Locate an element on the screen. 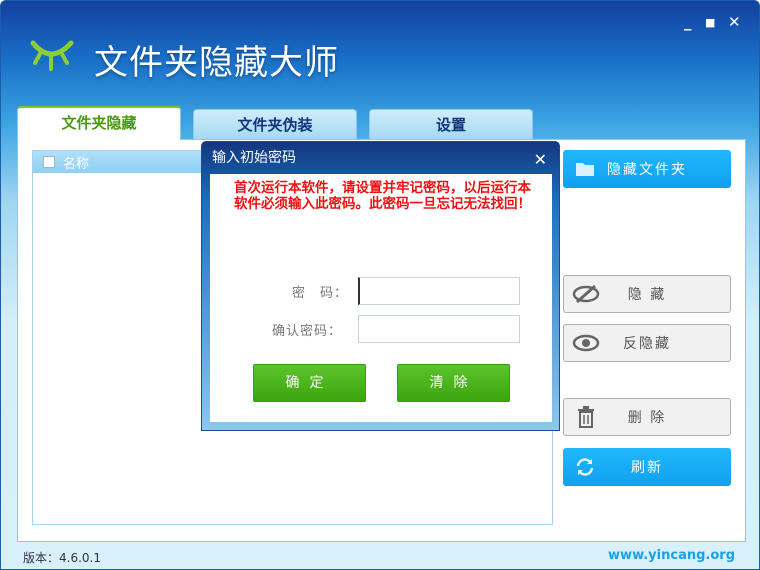  website-link: www.yincang.org is located at coordinates (671, 555).